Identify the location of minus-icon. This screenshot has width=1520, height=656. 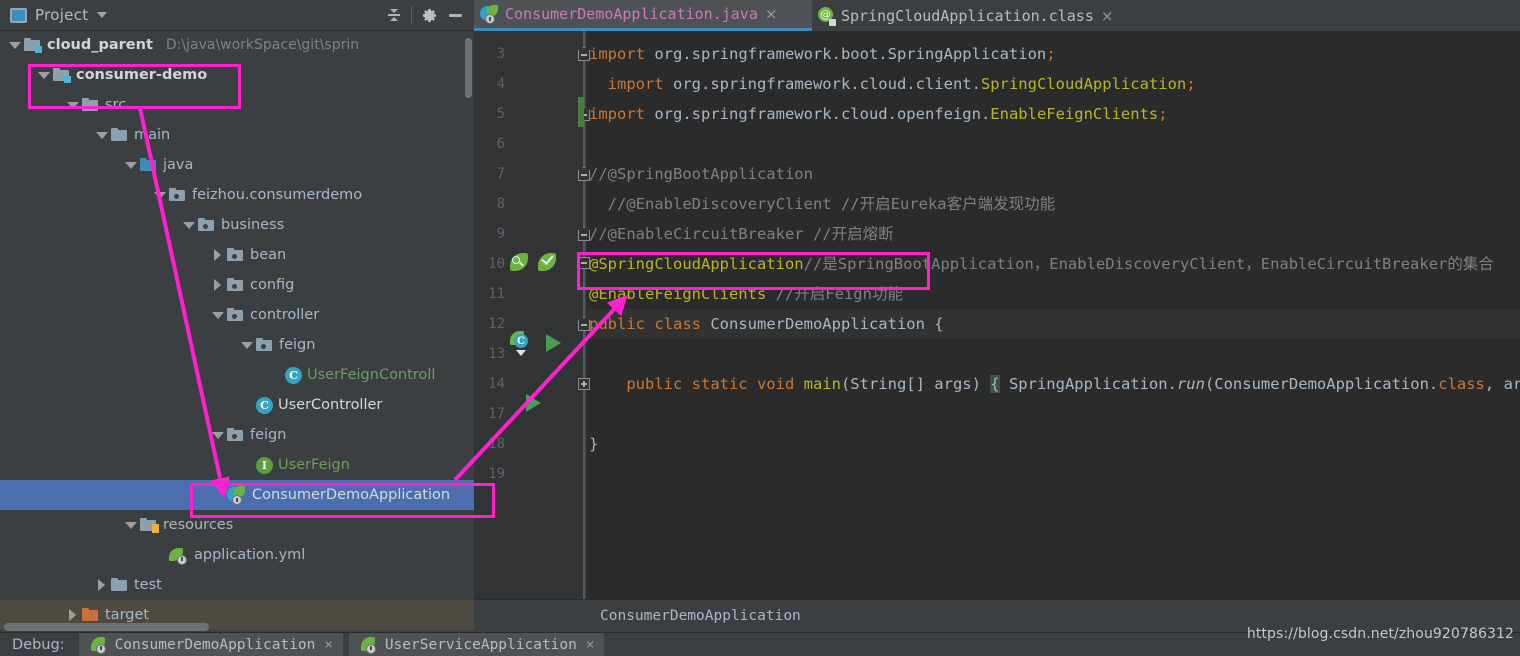
(455, 15).